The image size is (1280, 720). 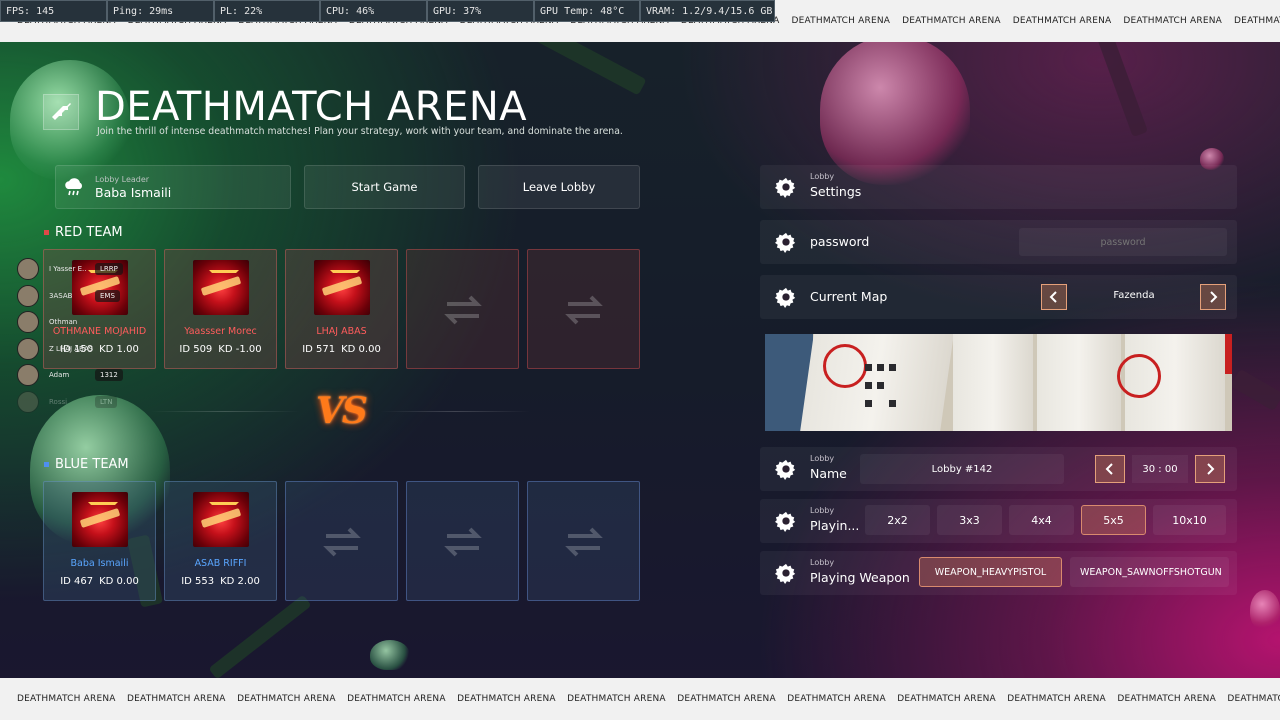 What do you see at coordinates (59, 375) in the screenshot?
I see `voice-user-name: Adam` at bounding box center [59, 375].